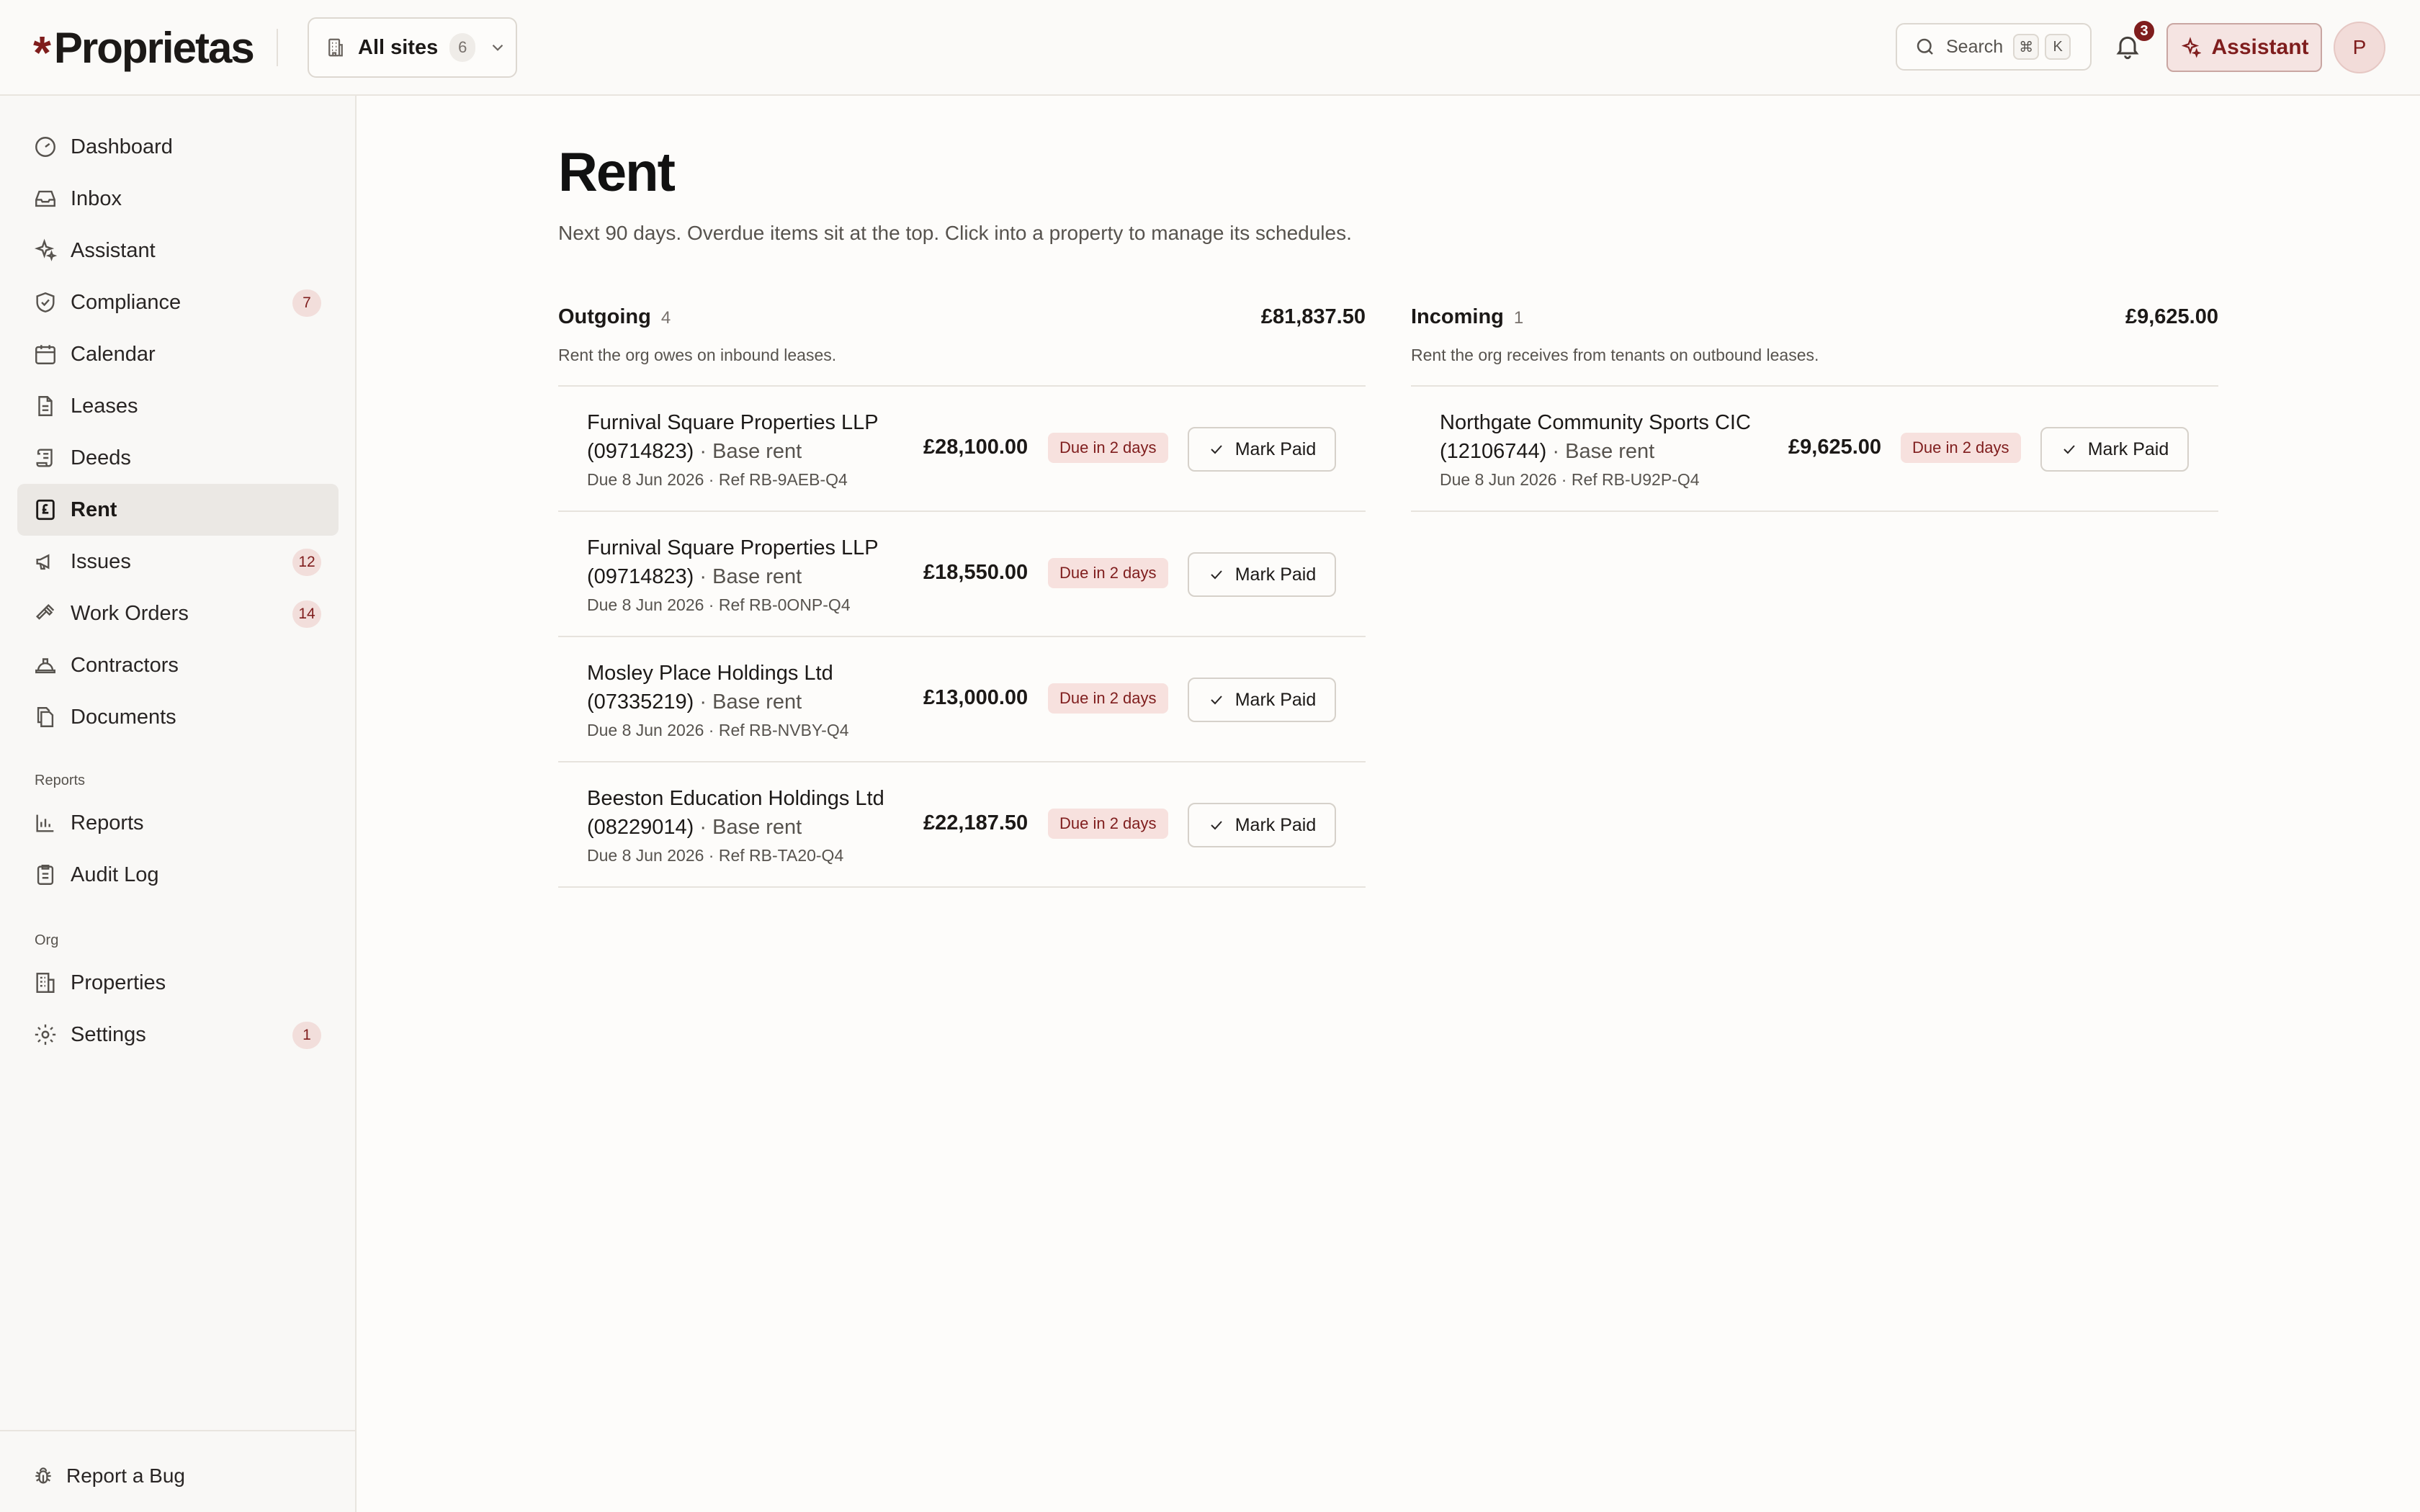  Describe the element at coordinates (1570, 479) in the screenshot. I see `due-date-ref: Due 8 Jun 2026 · Ref RB-U92P-Q4` at that location.